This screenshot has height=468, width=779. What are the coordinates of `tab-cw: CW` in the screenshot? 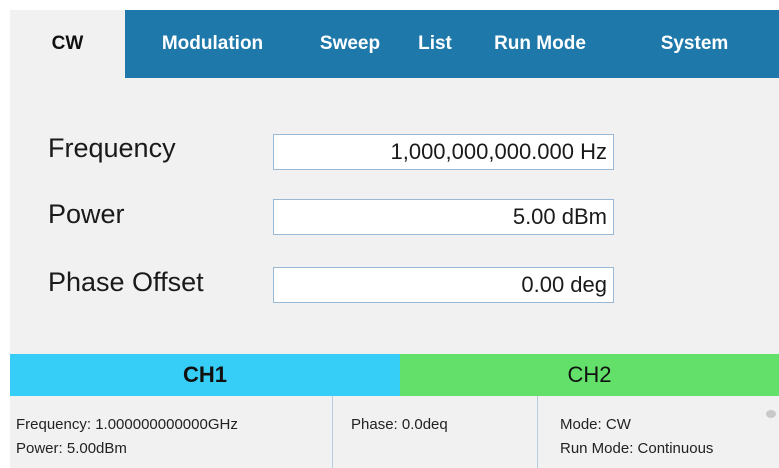 It's located at (67, 44).